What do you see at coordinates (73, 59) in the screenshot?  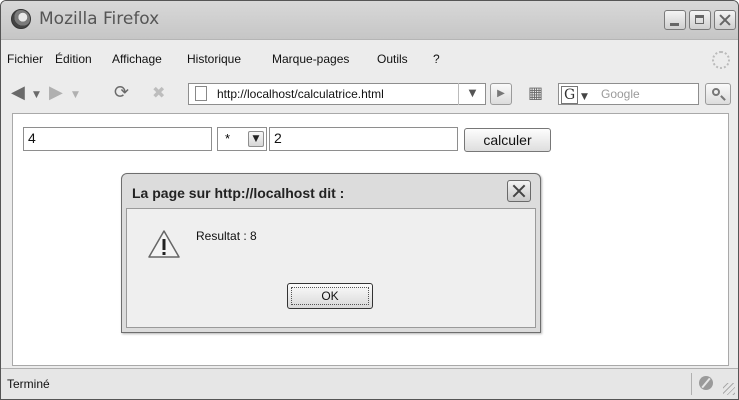 I see `menu-edition: Édition` at bounding box center [73, 59].